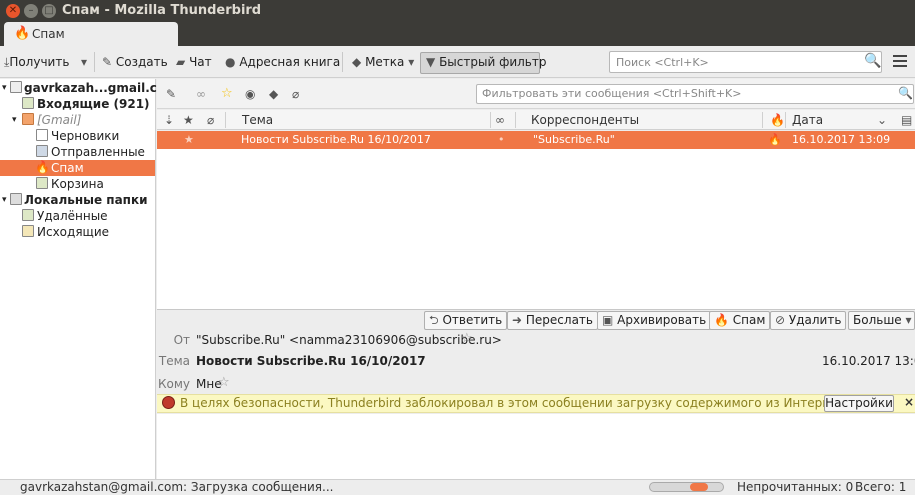 This screenshot has width=915, height=495. Describe the element at coordinates (295, 94) in the screenshot. I see `attachment-filter-icon: ⌀` at that location.